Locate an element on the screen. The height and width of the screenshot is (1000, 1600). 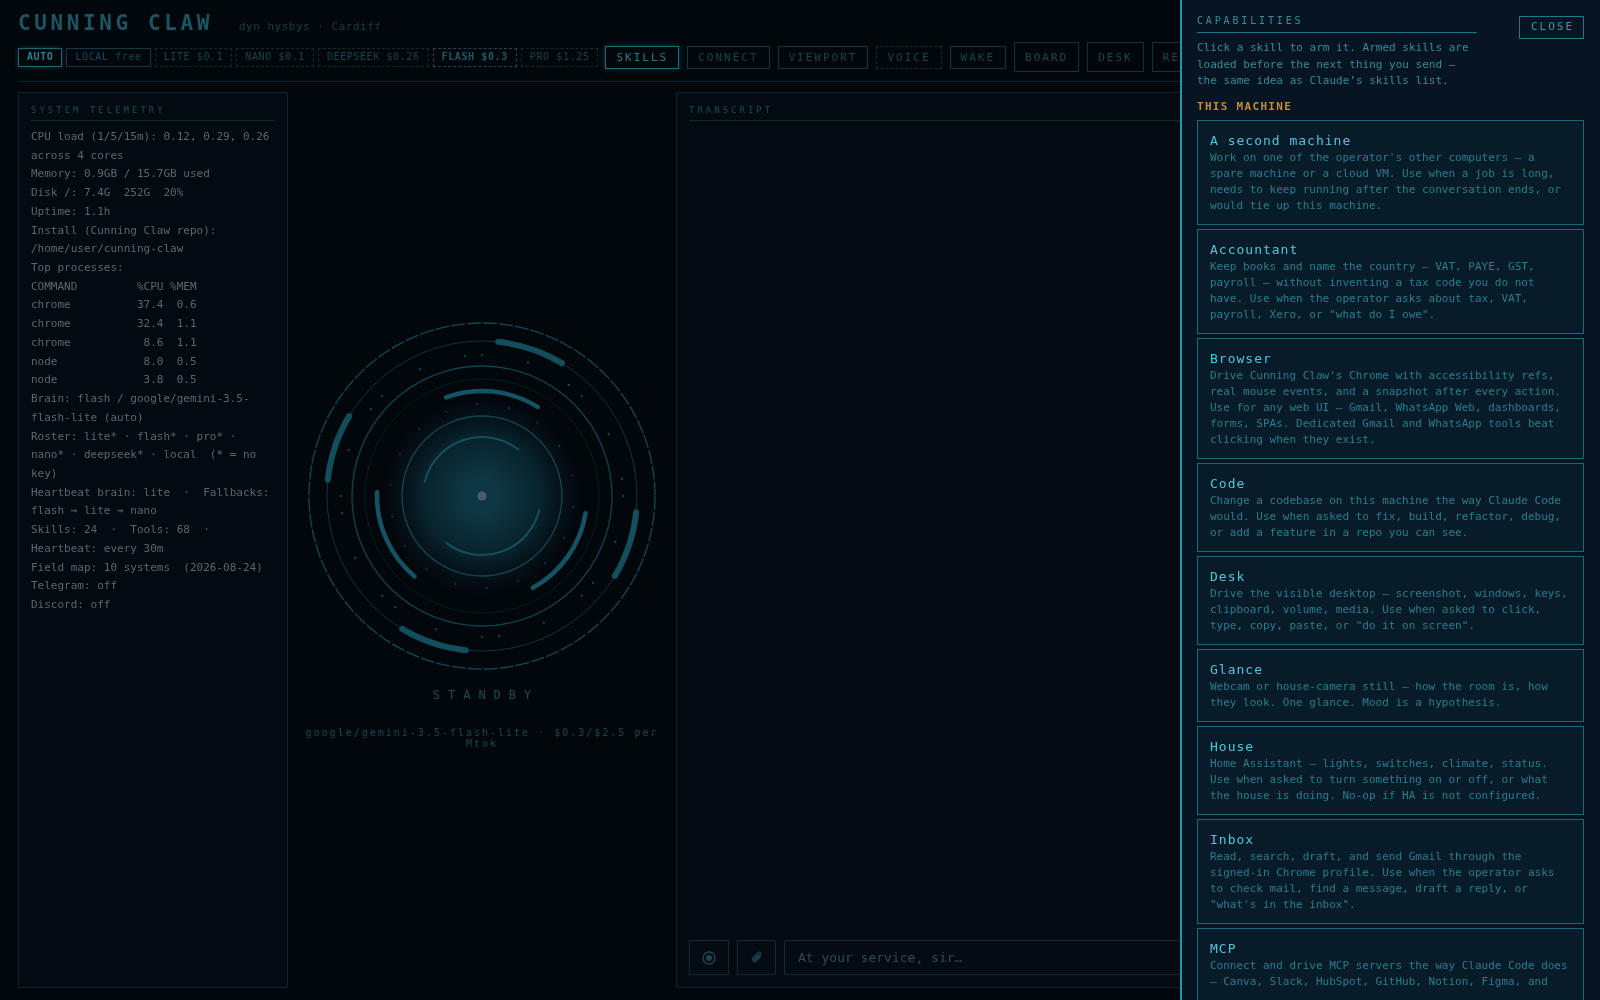
telemetry-line: Brain: flash / google/gemini-3.5-flash-lite (auto) is located at coordinates (141, 408).